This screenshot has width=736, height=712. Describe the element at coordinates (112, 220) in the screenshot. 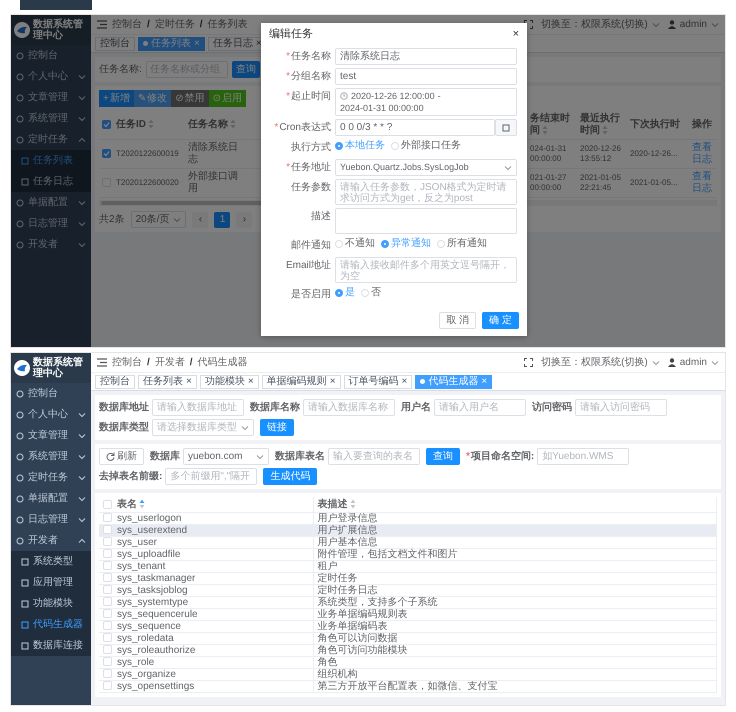

I see `total-count: 共2条` at that location.